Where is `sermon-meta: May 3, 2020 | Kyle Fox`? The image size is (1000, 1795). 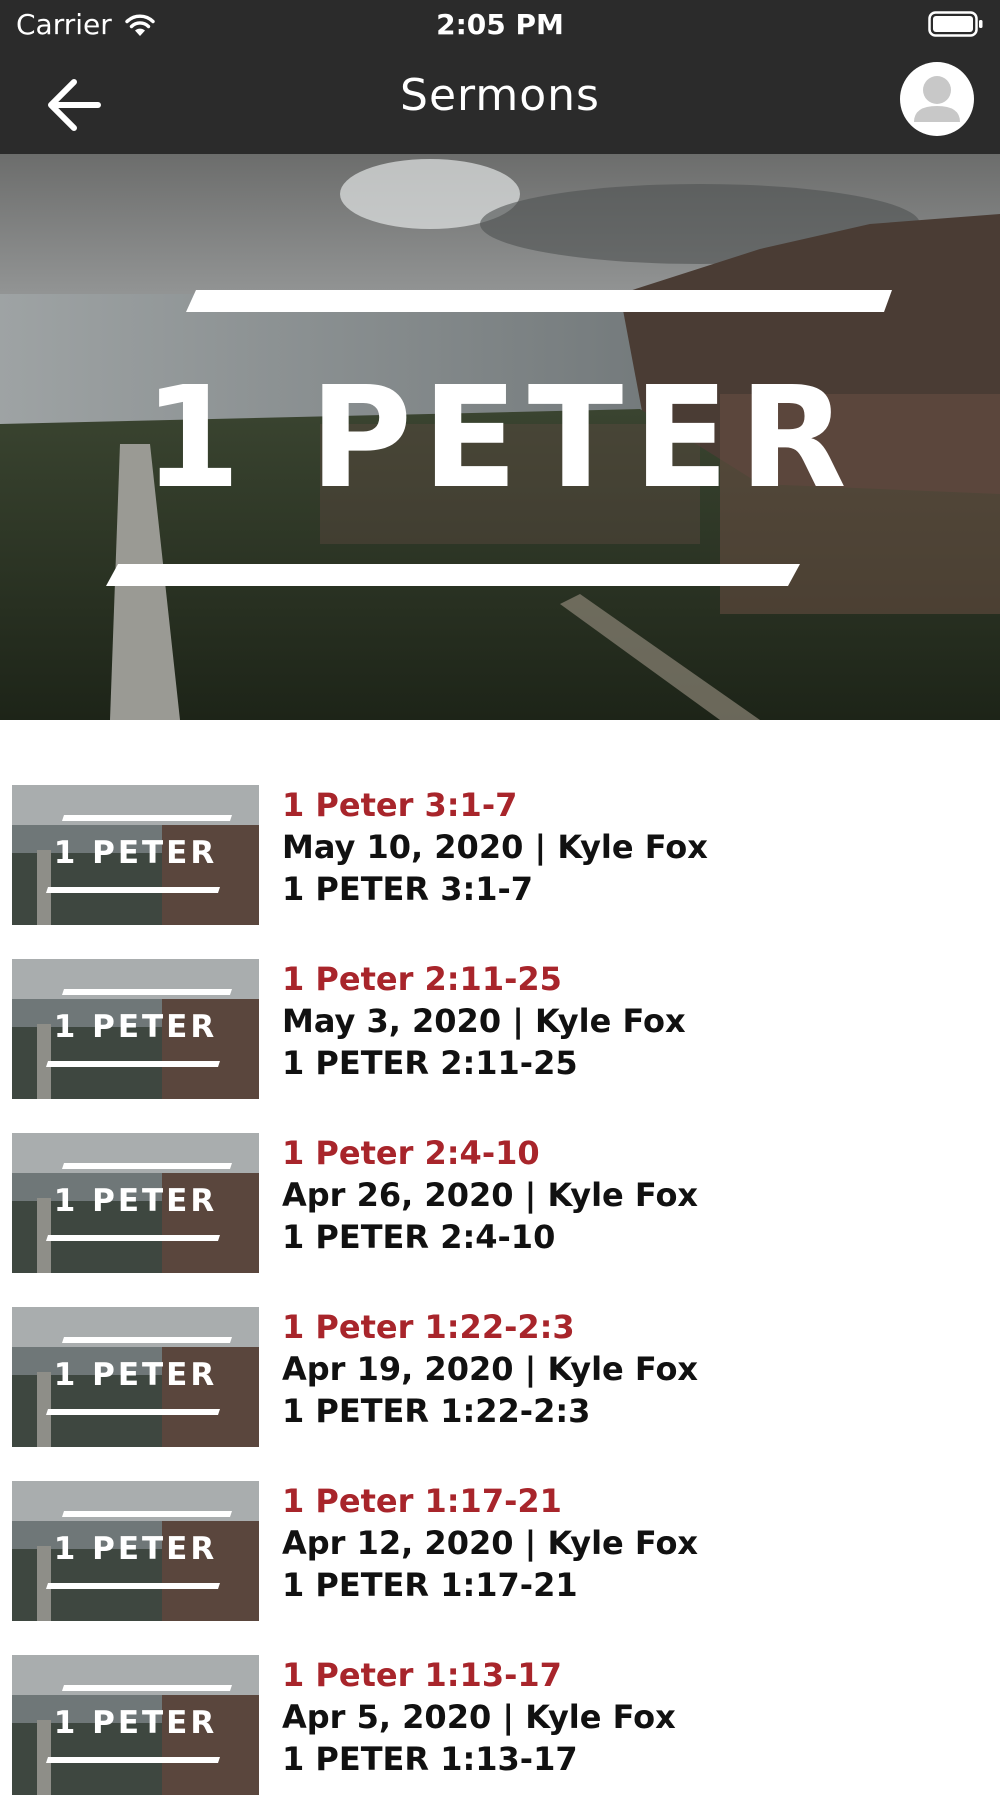
sermon-meta: May 3, 2020 | Kyle Fox is located at coordinates (484, 1021).